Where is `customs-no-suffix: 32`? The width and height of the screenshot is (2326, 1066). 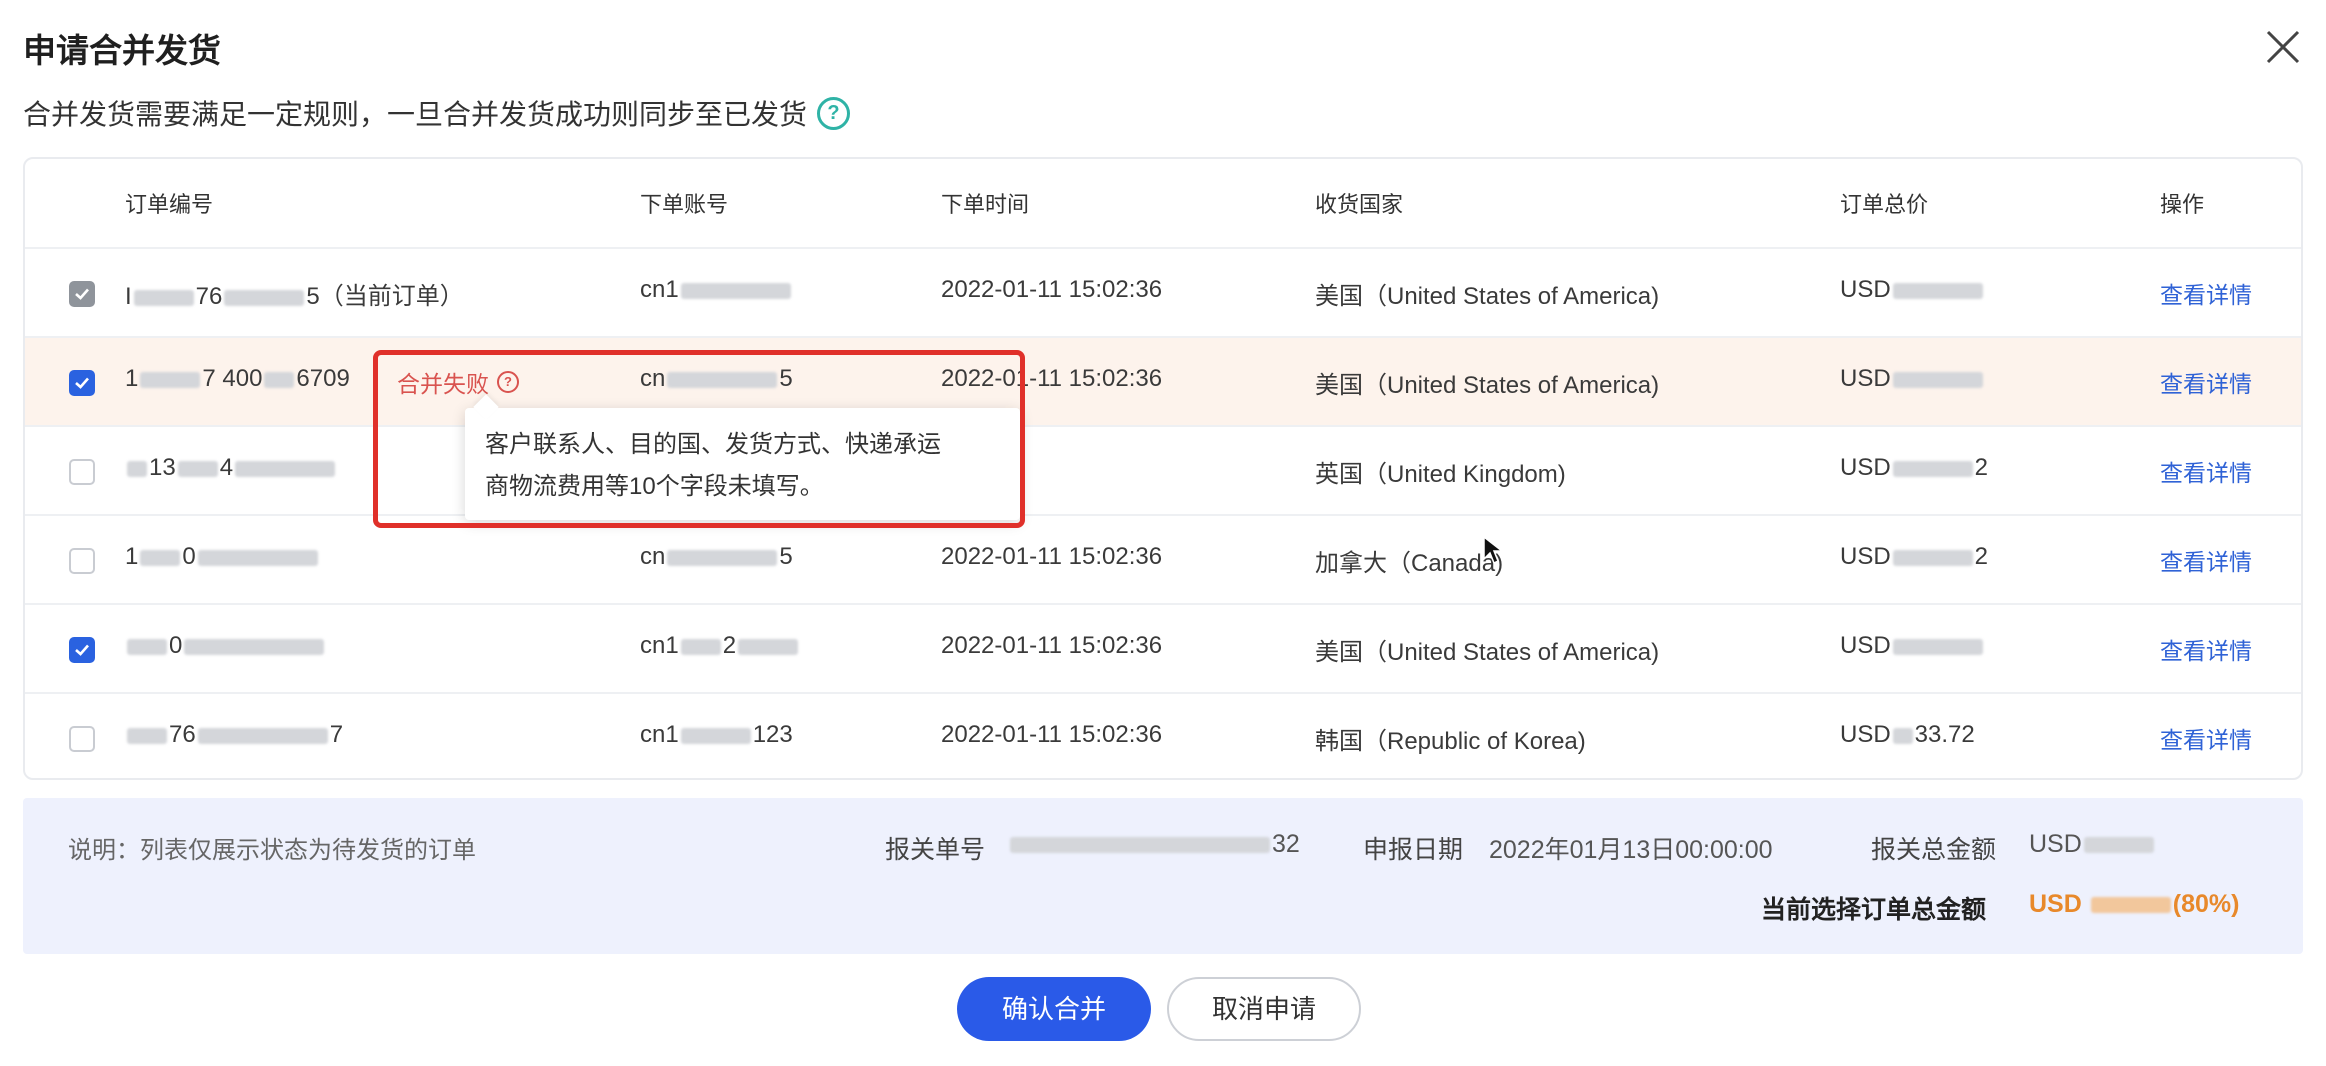
customs-no-suffix: 32 is located at coordinates (1286, 844).